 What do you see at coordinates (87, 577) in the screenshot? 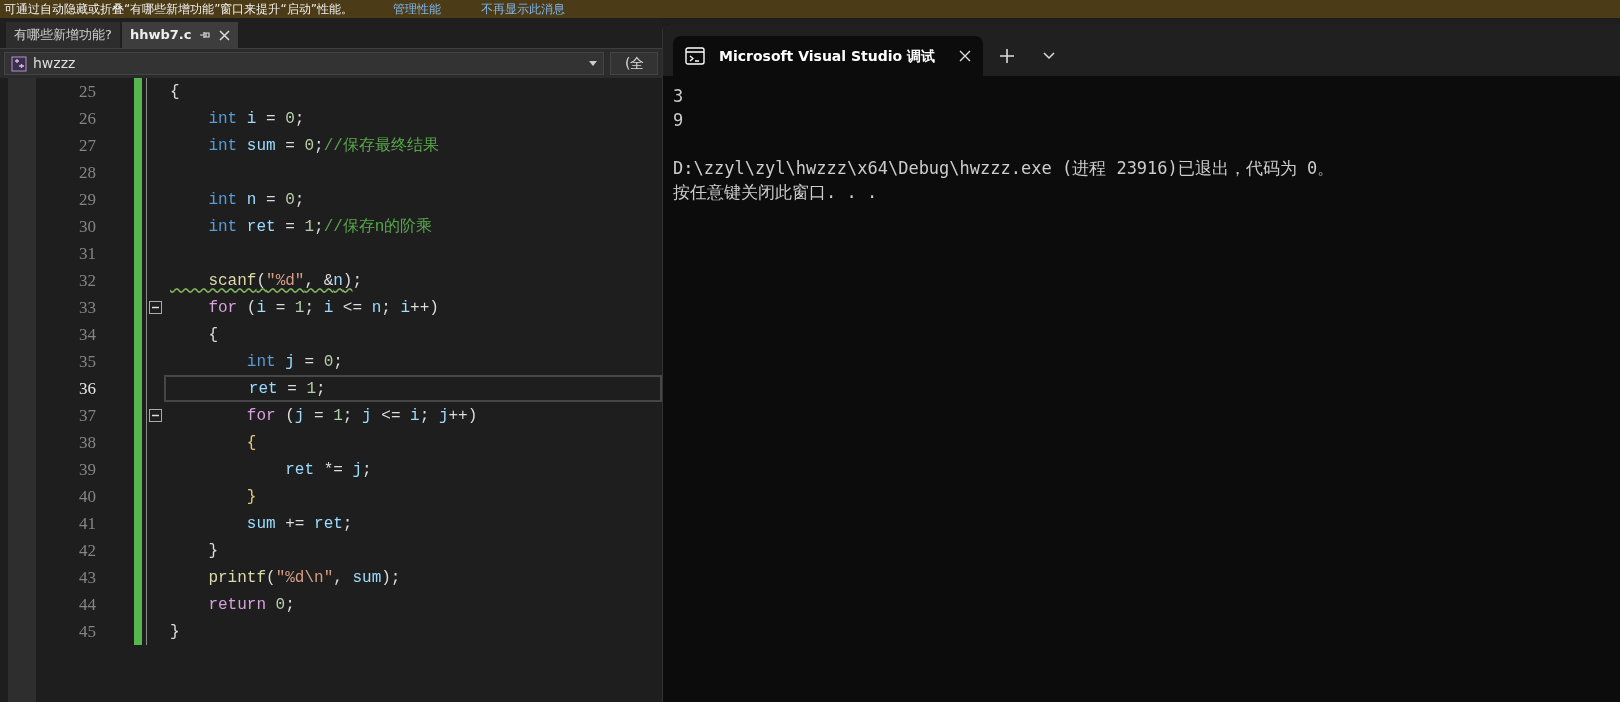
I see `line-number: 43` at bounding box center [87, 577].